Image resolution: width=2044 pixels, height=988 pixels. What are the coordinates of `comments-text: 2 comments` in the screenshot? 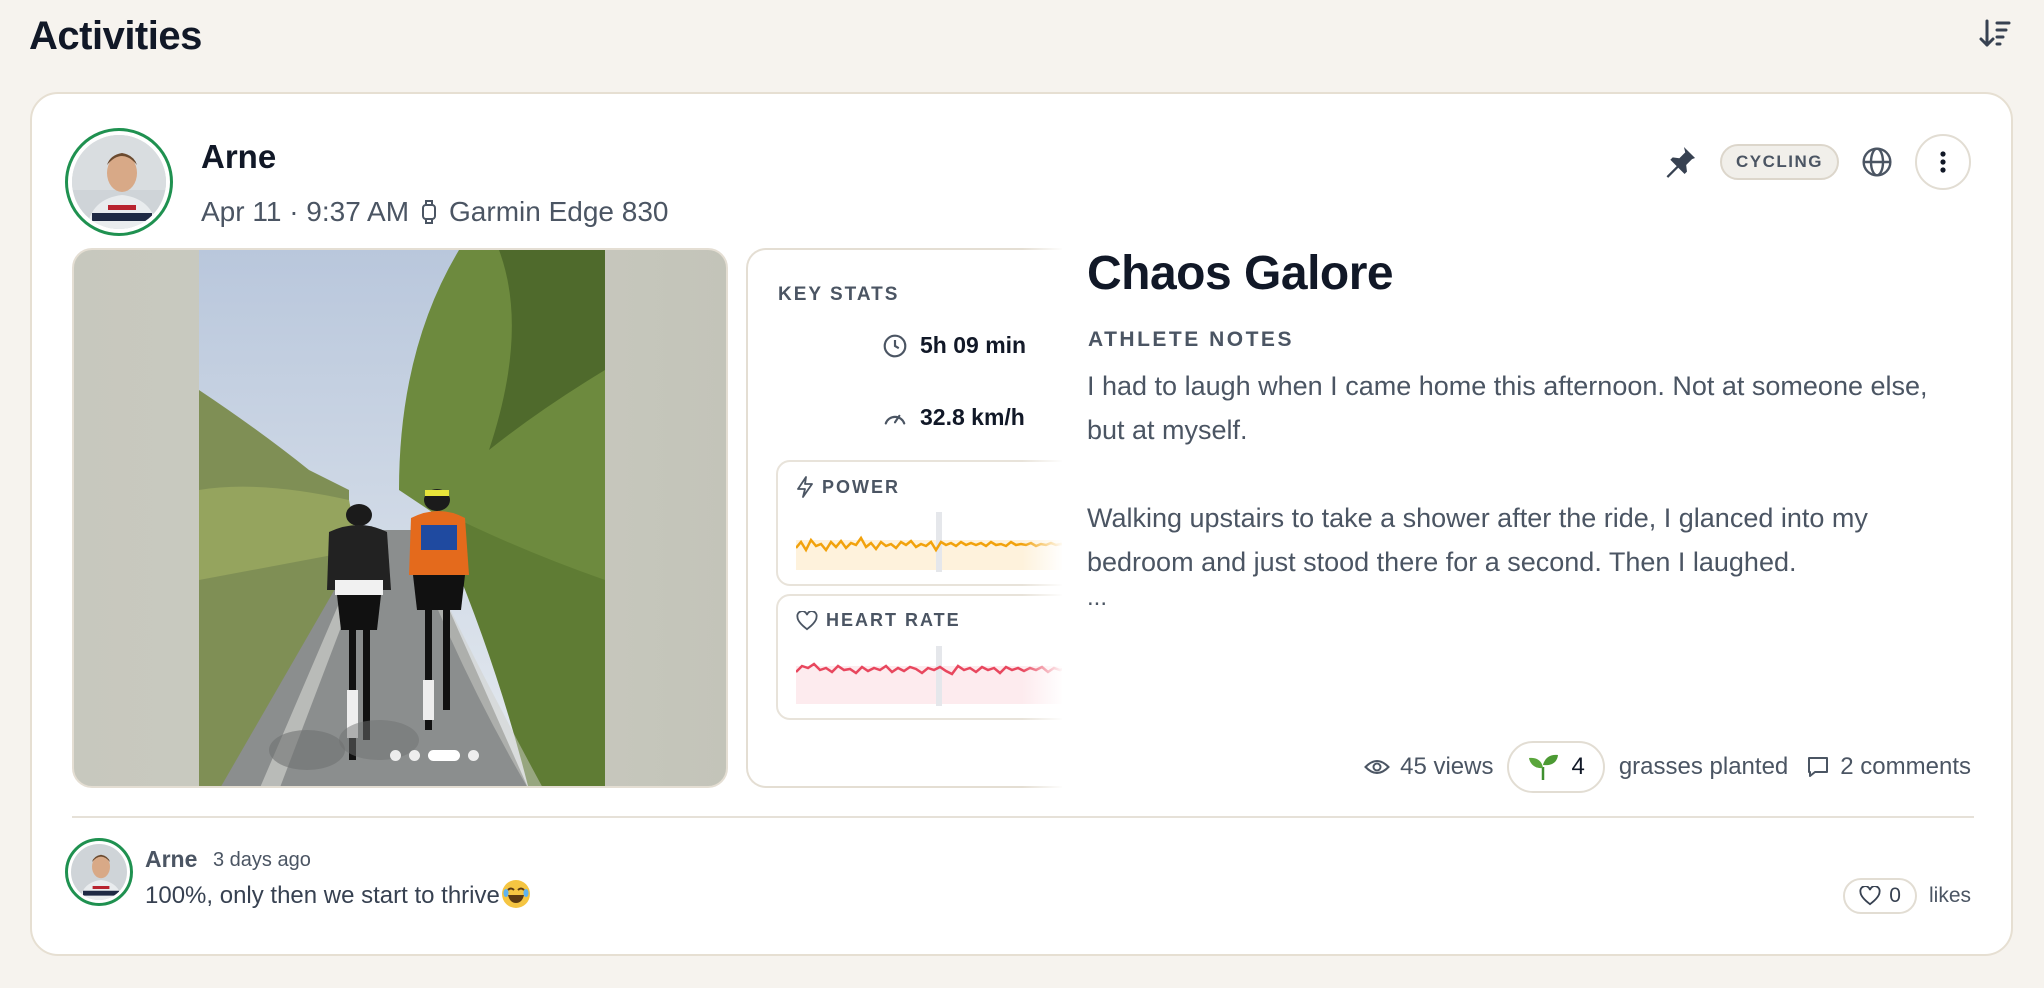 It's located at (1905, 766).